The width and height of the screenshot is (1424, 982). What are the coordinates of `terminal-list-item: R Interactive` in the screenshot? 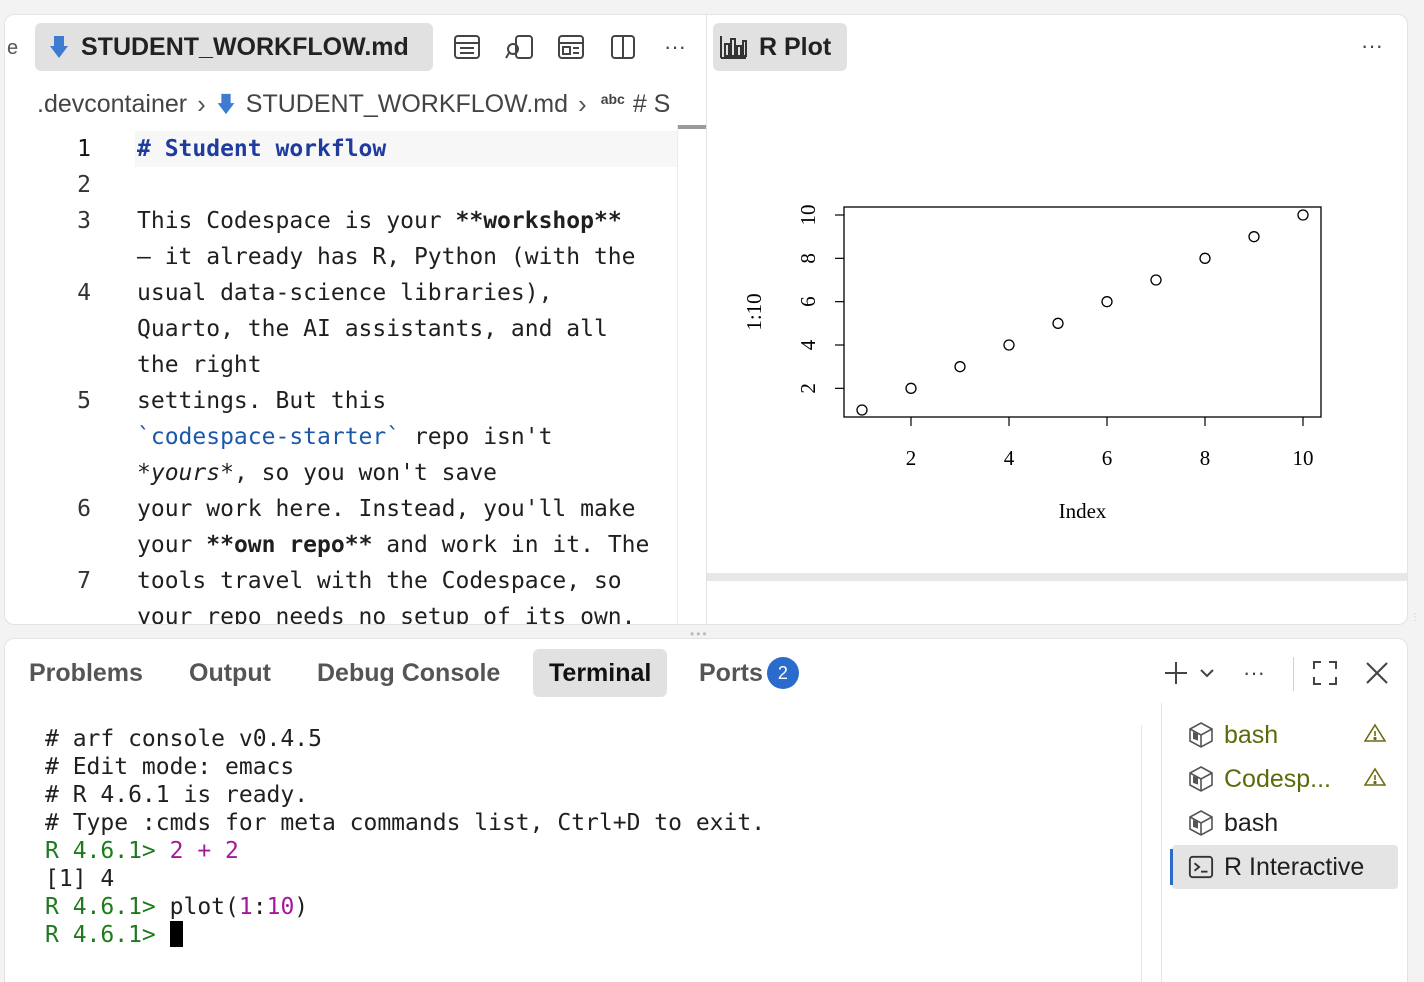 It's located at (1284, 867).